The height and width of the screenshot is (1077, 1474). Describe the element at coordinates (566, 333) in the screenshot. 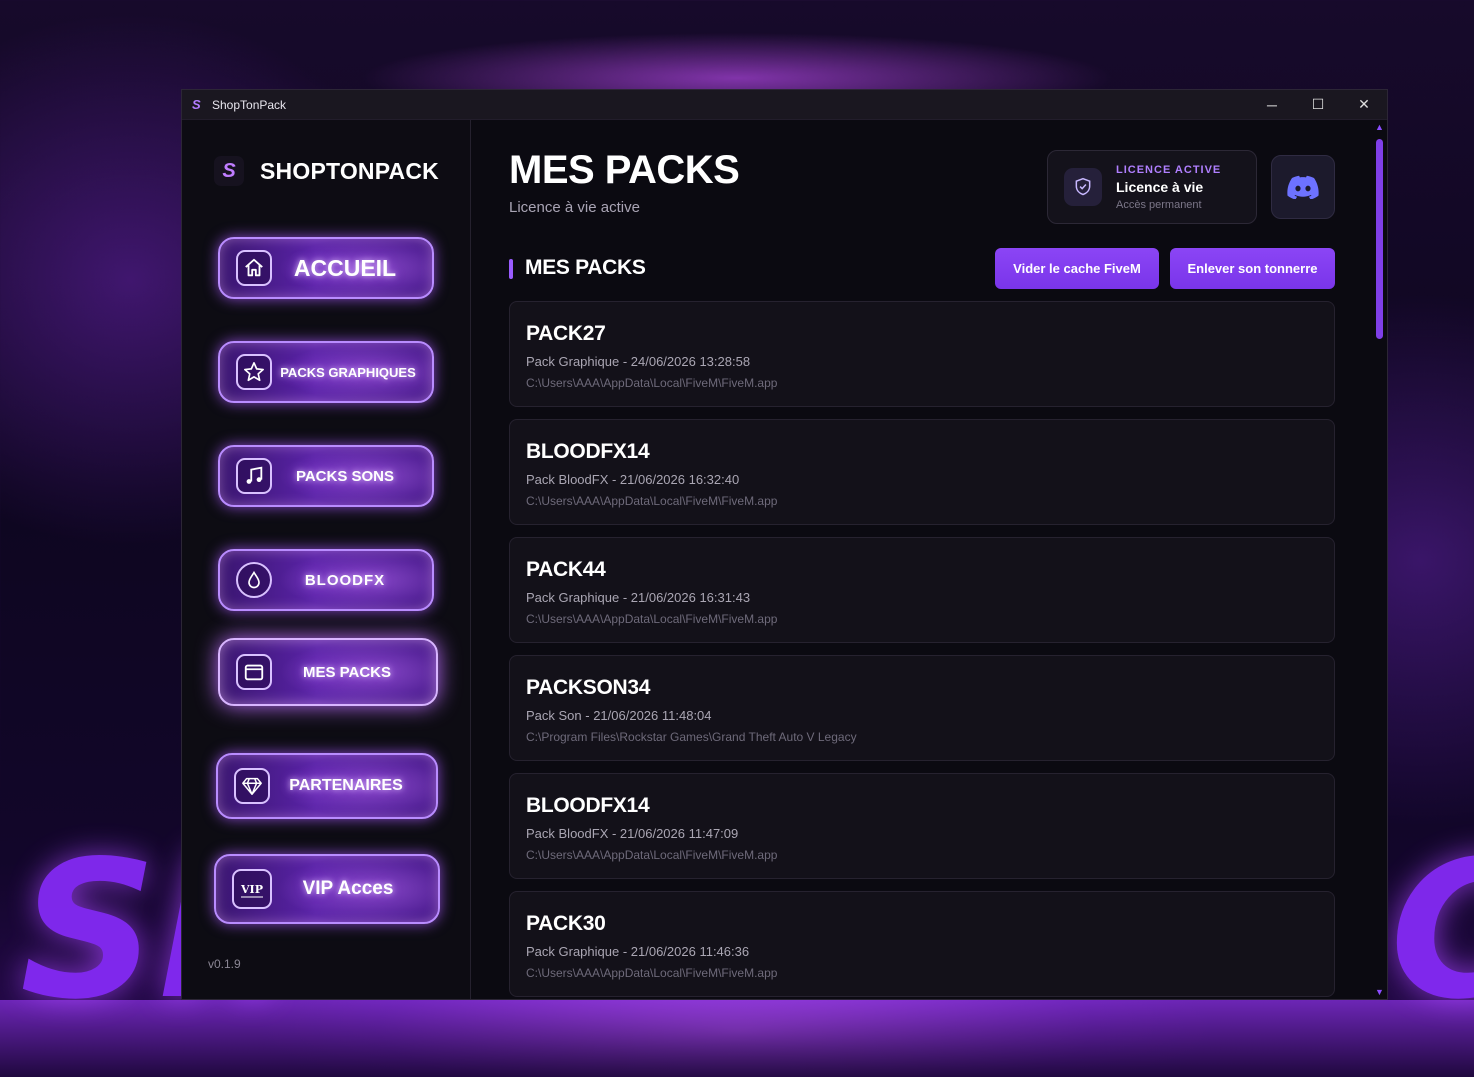

I see `pack-name: PACK27` at that location.